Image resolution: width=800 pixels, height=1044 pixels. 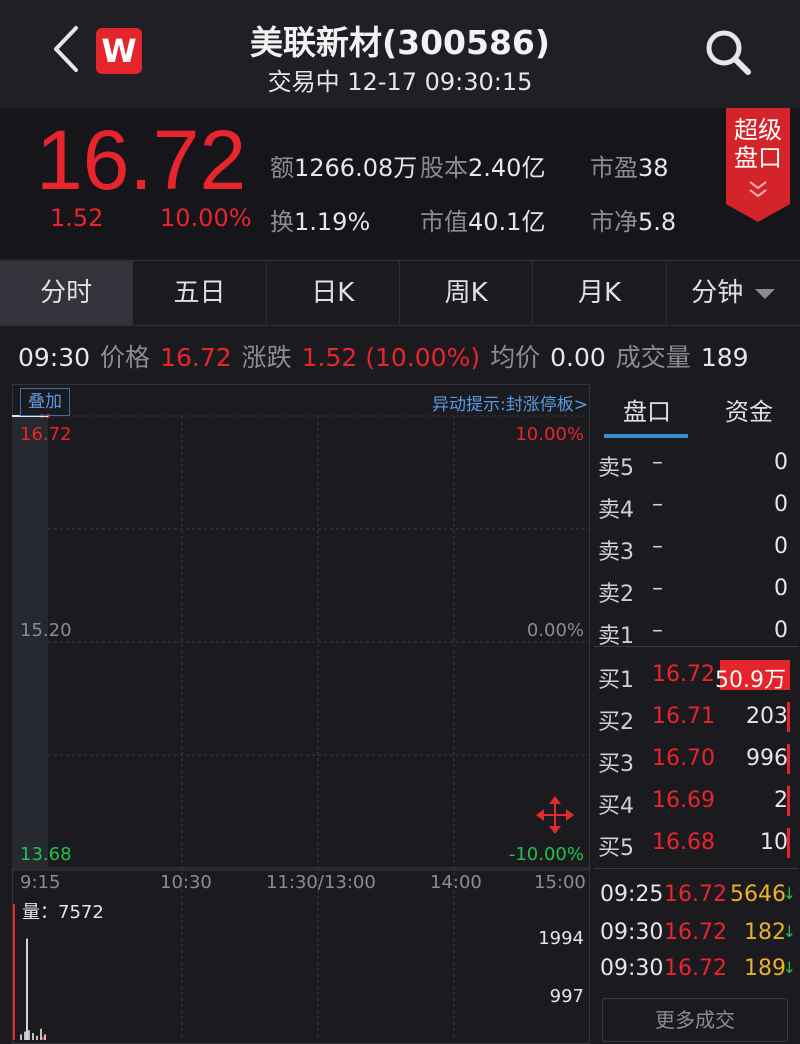 What do you see at coordinates (632, 894) in the screenshot?
I see `trade-time: 09:25` at bounding box center [632, 894].